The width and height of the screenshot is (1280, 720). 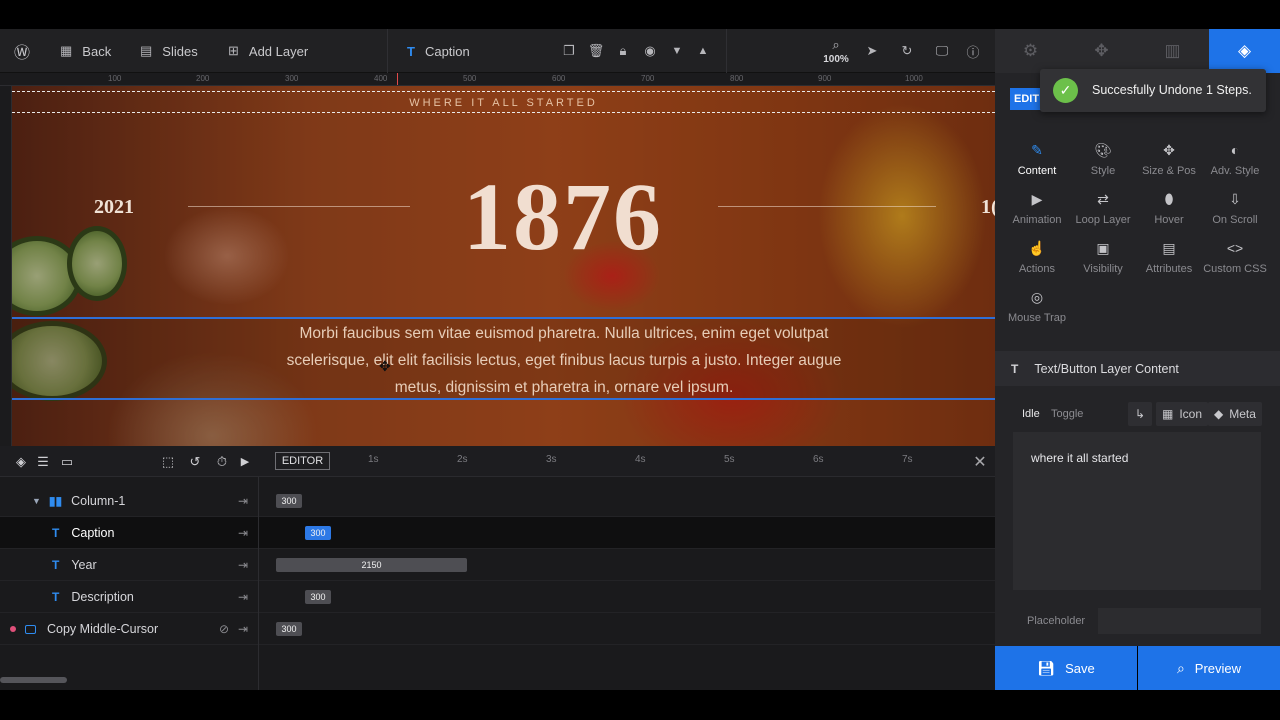 I want to click on save-button: 💾︎ Save, so click(x=1066, y=668).